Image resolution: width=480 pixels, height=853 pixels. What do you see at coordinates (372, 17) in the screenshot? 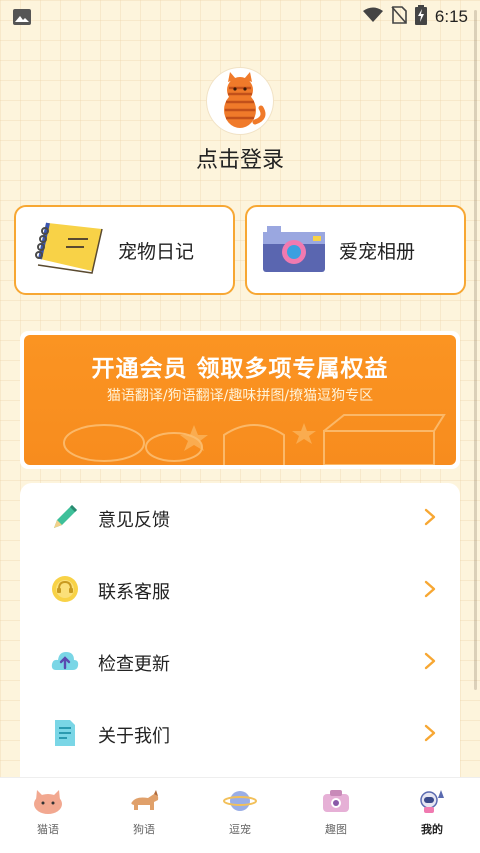
I see `wifi-icon` at bounding box center [372, 17].